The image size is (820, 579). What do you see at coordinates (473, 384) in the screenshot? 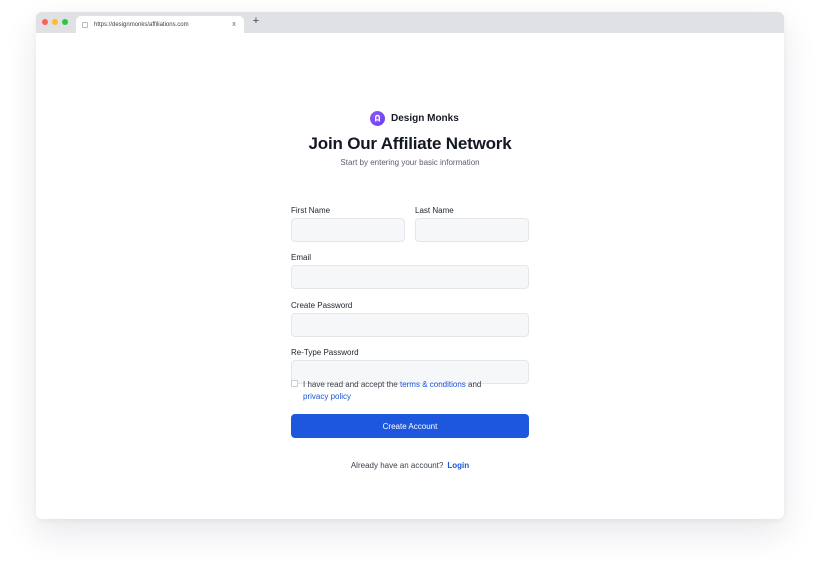
I see `terms-and: and` at bounding box center [473, 384].